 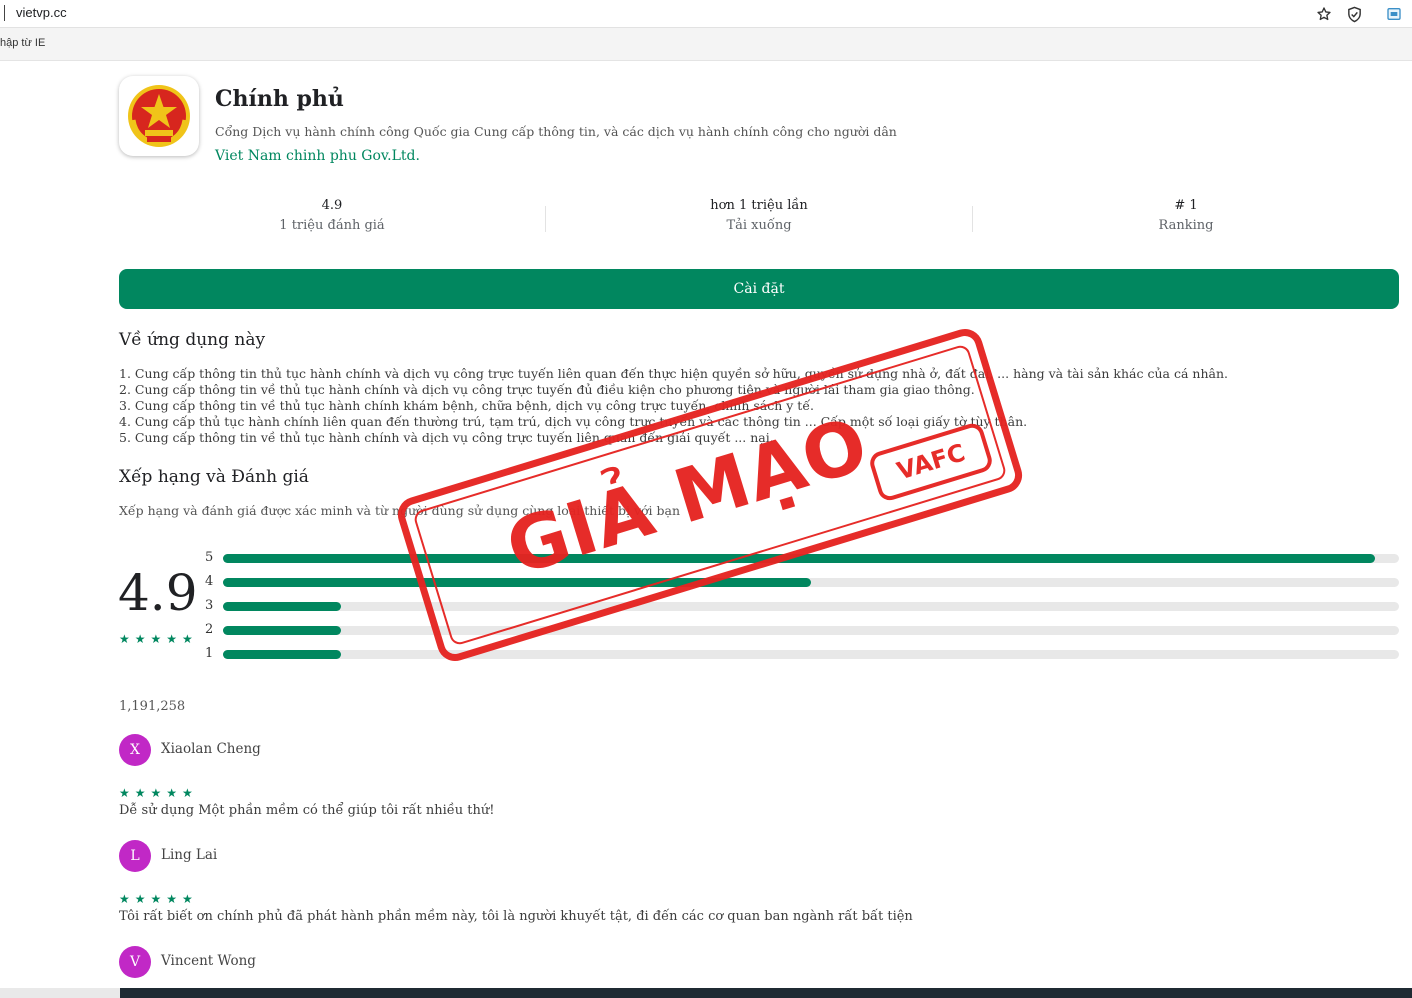 I want to click on histogram-label: 4, so click(x=209, y=581).